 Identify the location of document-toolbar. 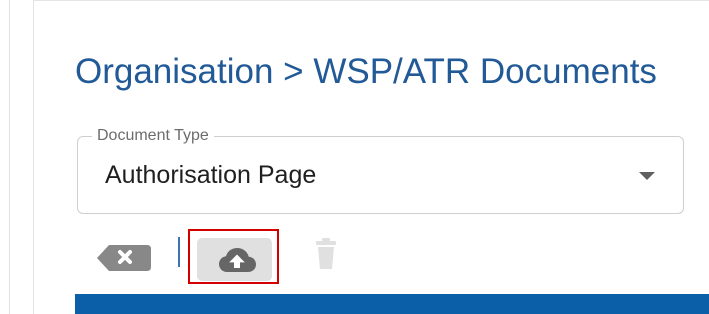
(225, 257).